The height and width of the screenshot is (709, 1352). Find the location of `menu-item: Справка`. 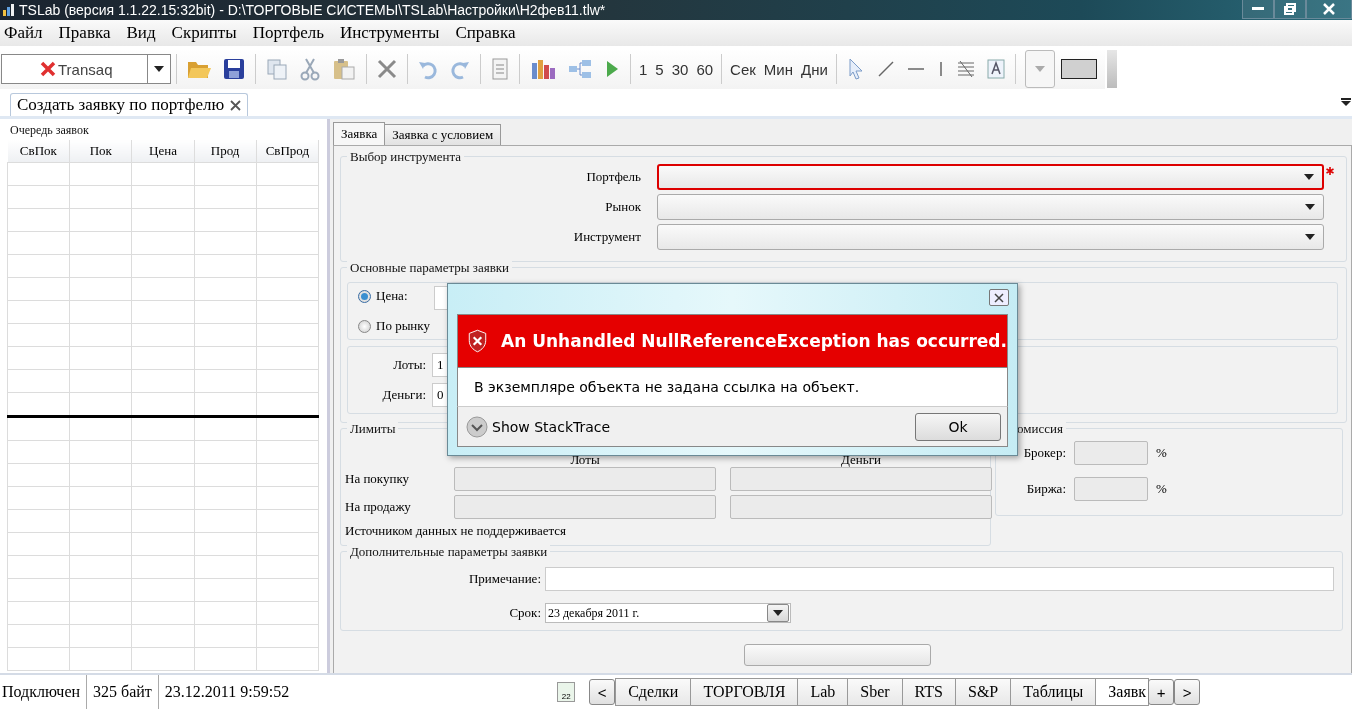

menu-item: Справка is located at coordinates (489, 33).